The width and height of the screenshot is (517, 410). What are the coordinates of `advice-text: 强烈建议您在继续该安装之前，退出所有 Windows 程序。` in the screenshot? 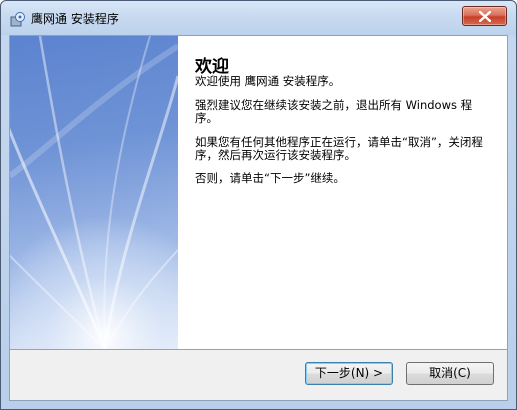 It's located at (334, 111).